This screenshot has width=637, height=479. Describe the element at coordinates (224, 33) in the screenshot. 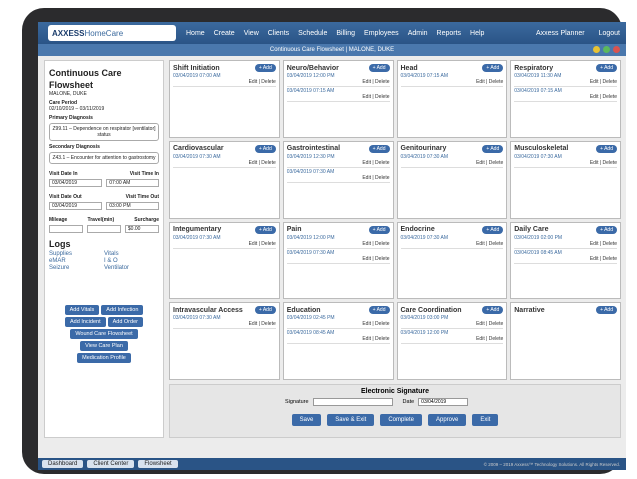

I see `nav-item-create: Create` at that location.